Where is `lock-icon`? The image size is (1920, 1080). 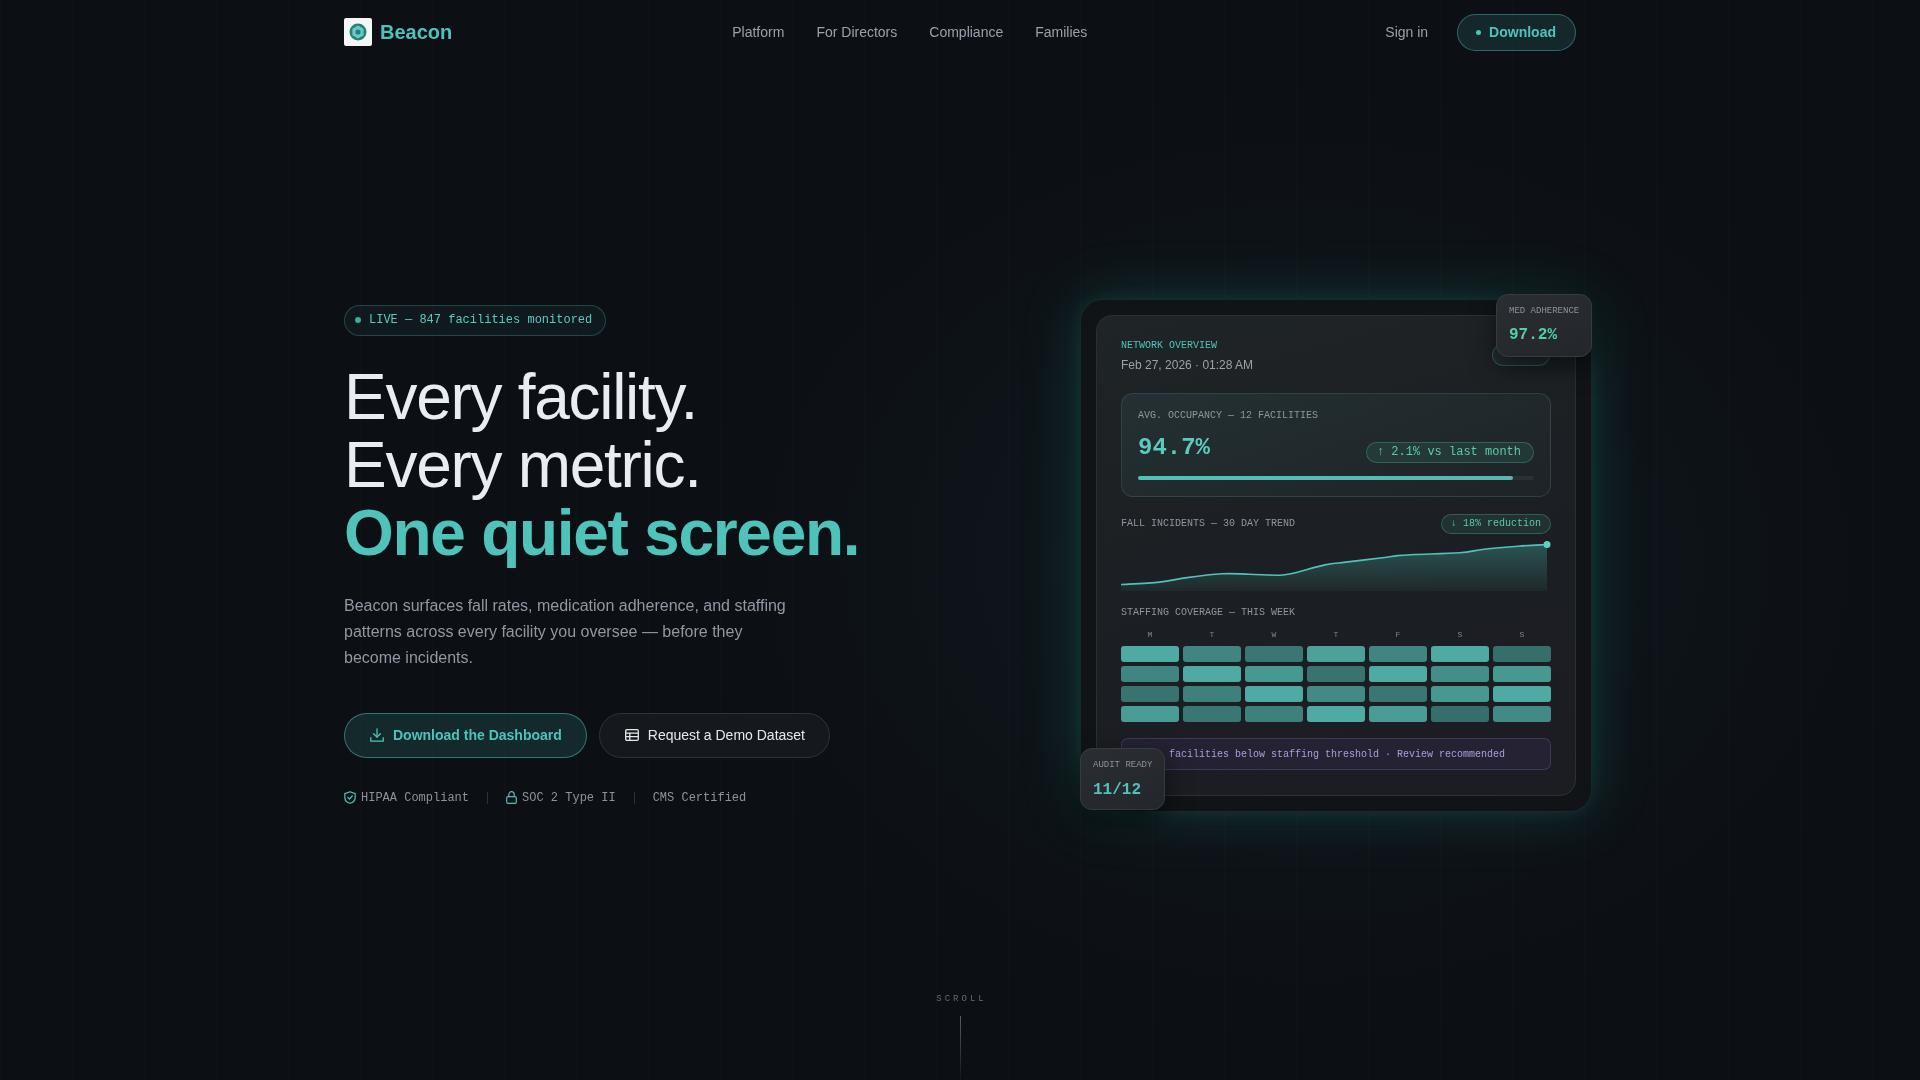
lock-icon is located at coordinates (512, 797).